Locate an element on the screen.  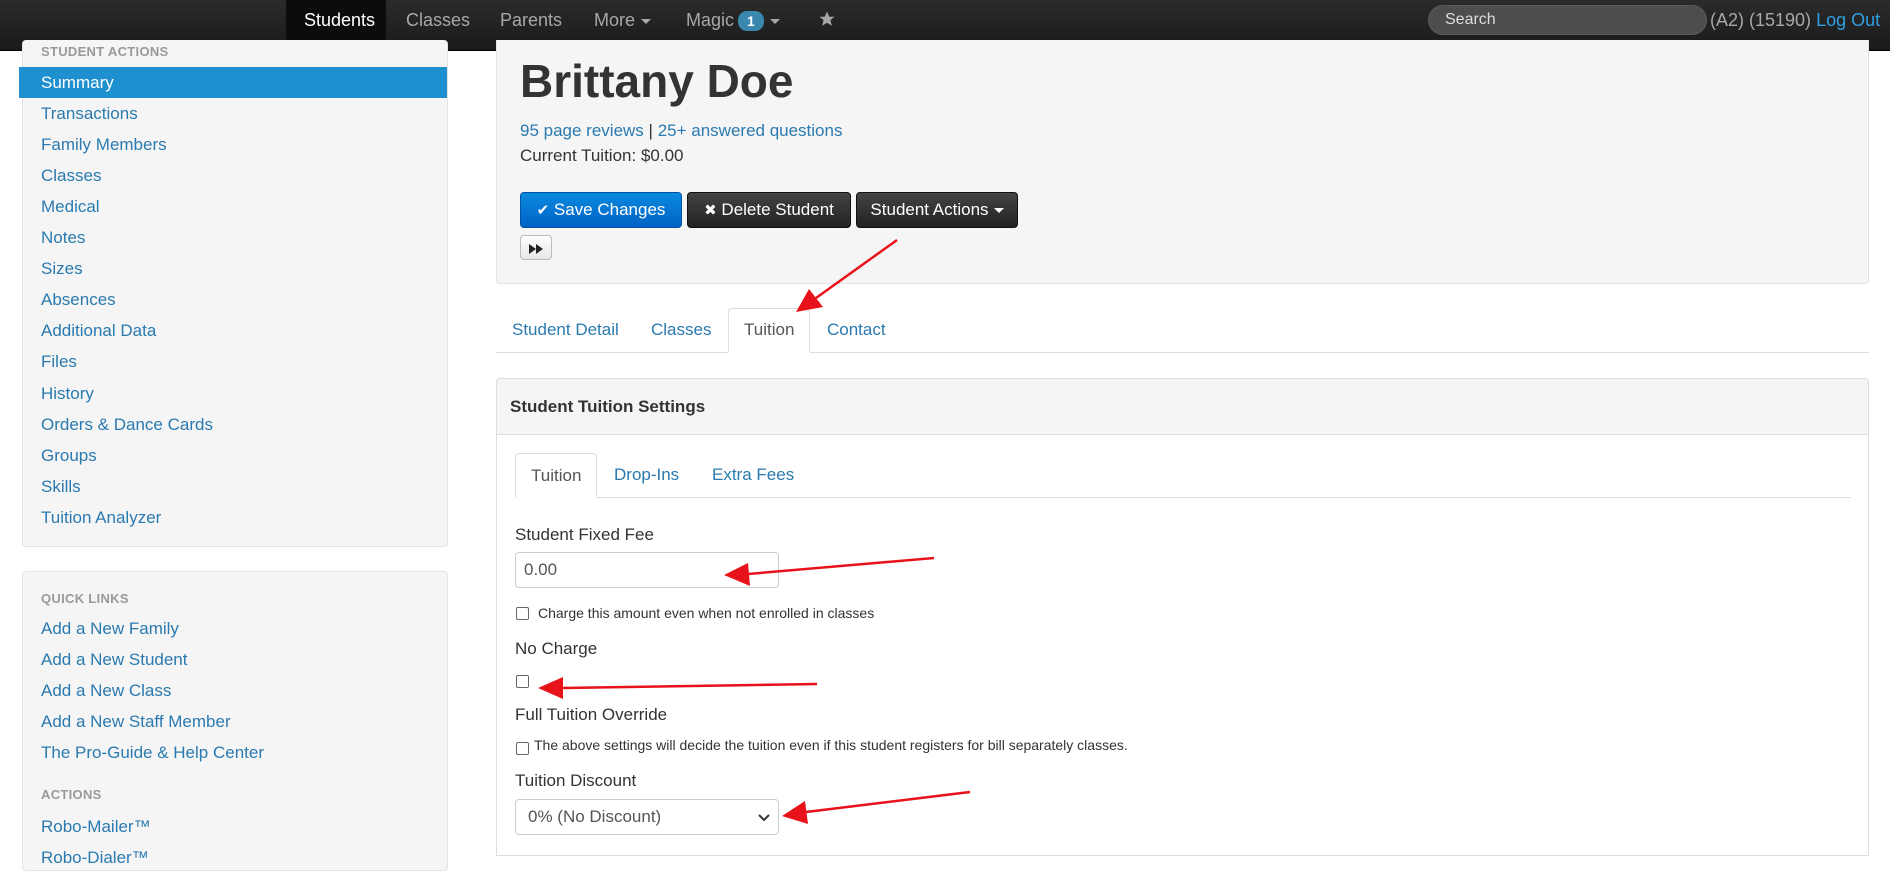
sidebar-item-skills: Skills is located at coordinates (233, 486).